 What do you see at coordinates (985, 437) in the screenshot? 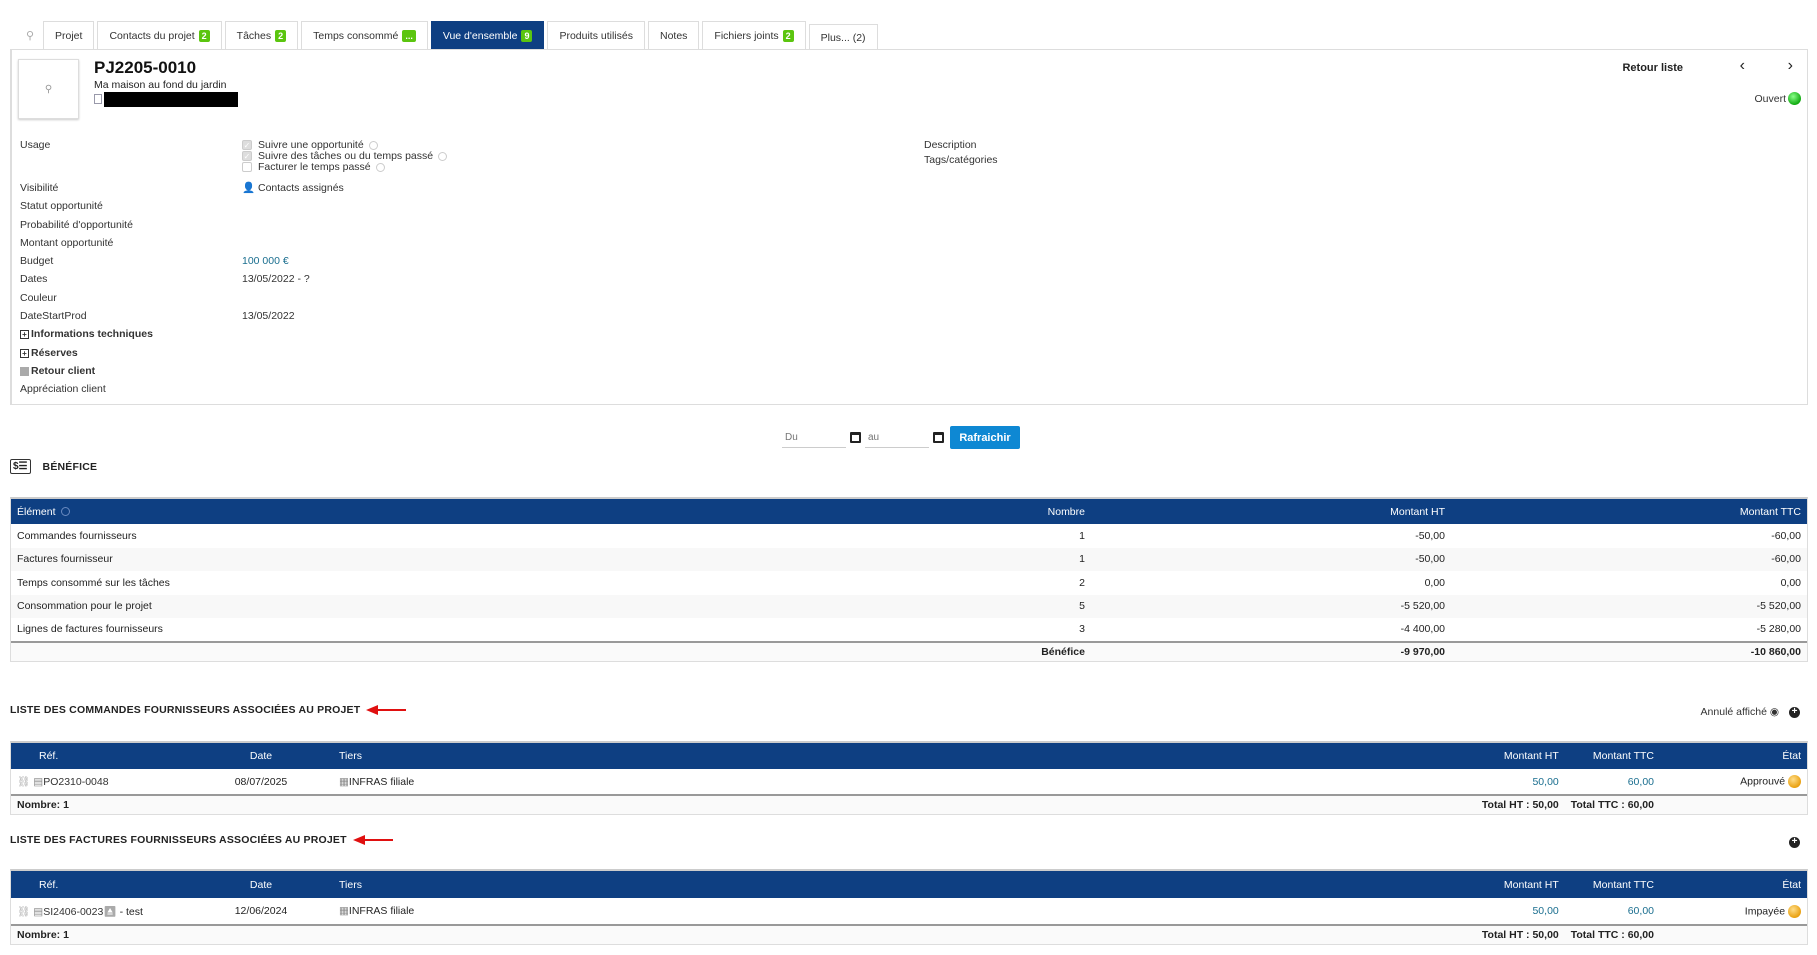
I see `refresh-button: Rafraichir` at bounding box center [985, 437].